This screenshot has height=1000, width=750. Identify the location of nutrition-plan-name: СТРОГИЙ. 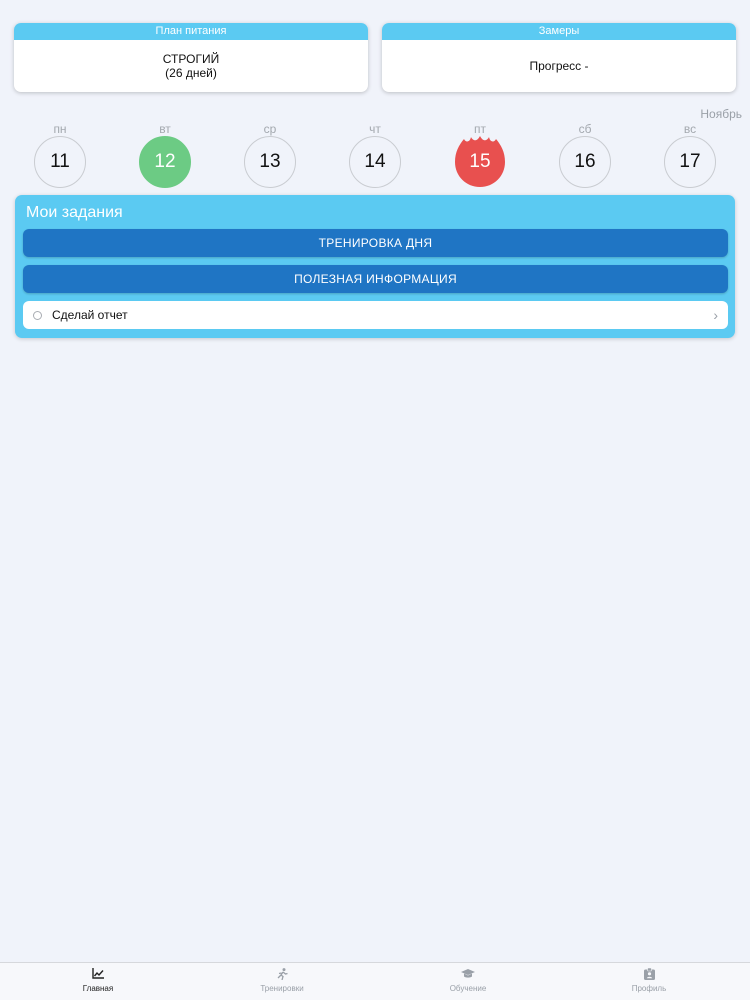
(191, 59).